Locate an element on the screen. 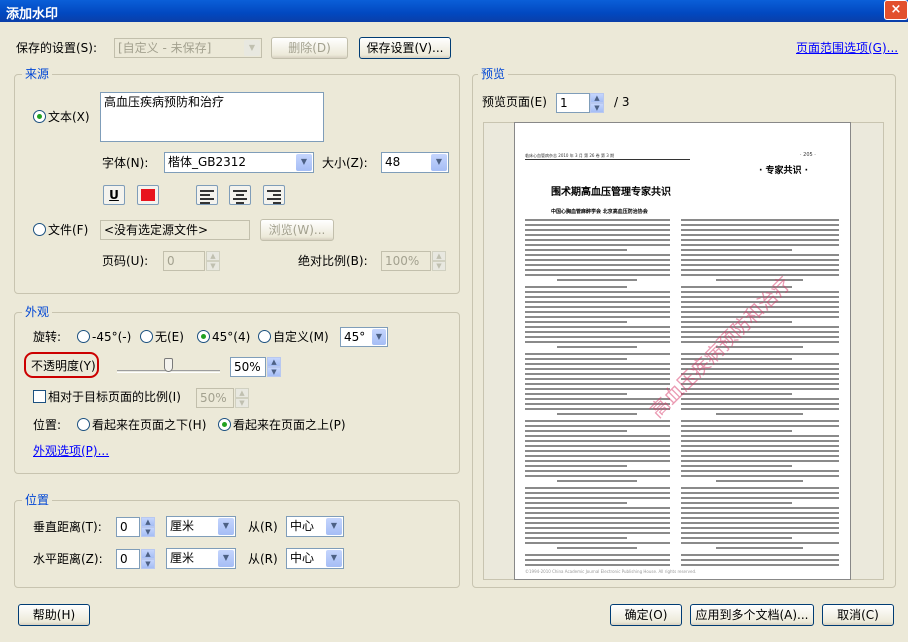 The height and width of the screenshot is (642, 908). position-behind-radio is located at coordinates (83, 424).